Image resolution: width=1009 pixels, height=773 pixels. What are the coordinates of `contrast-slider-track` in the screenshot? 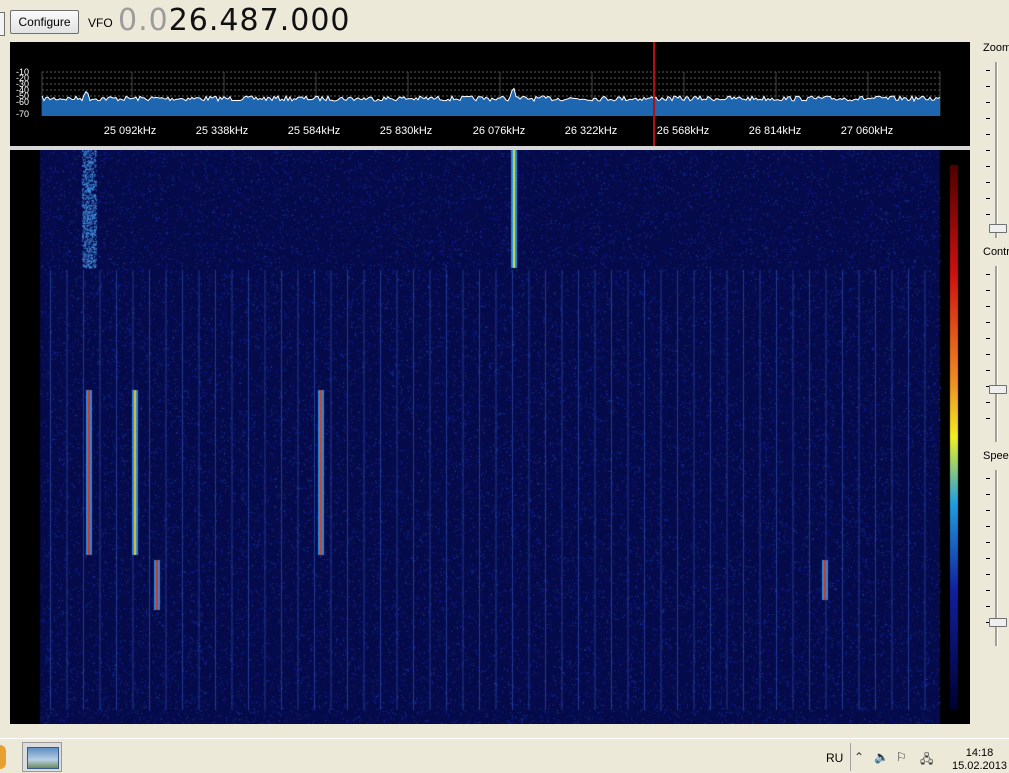 It's located at (996, 354).